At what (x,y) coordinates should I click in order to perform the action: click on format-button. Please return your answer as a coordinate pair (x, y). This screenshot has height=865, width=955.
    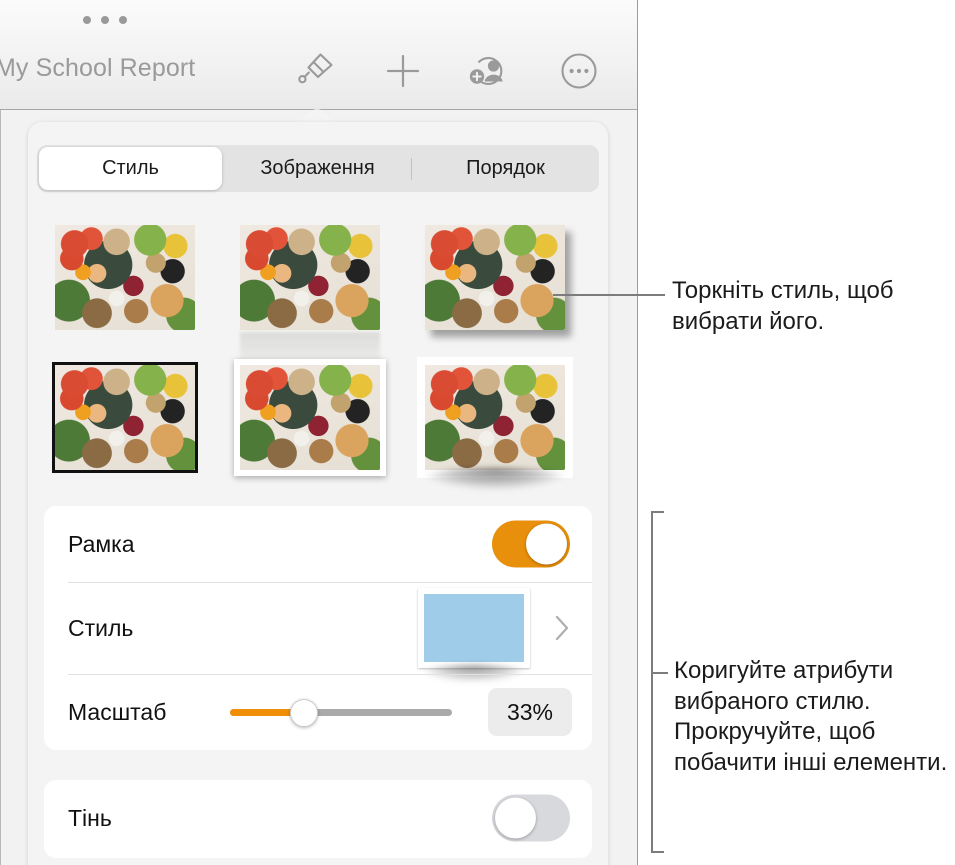
    Looking at the image, I should click on (316, 71).